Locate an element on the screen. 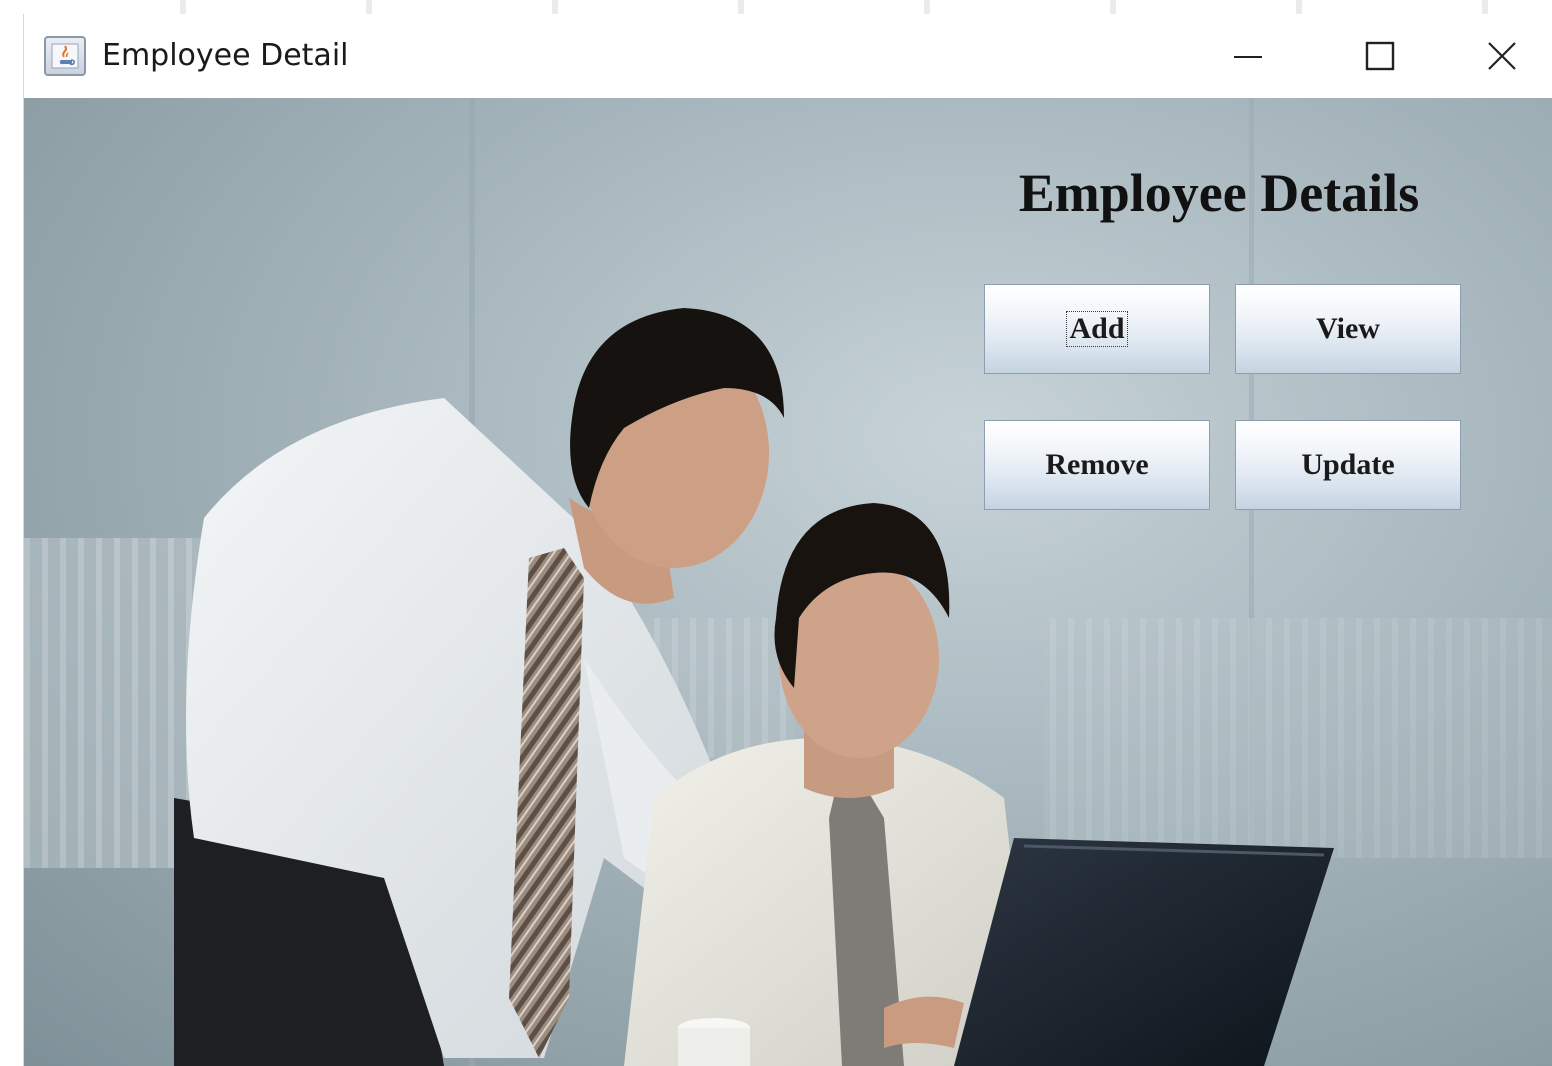 The image size is (1552, 1066). view-button-label: View is located at coordinates (1348, 328).